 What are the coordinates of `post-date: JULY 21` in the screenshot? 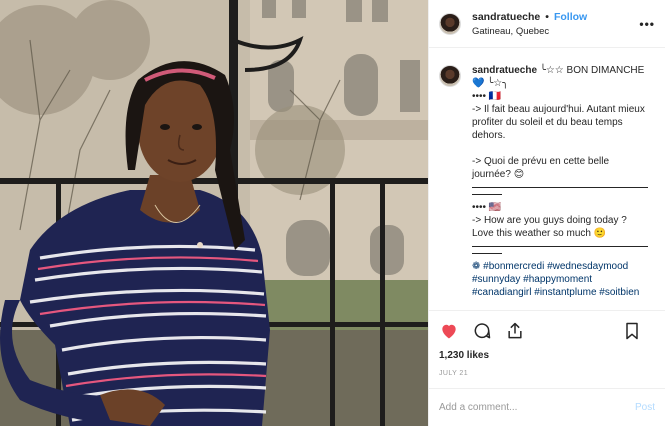 It's located at (454, 373).